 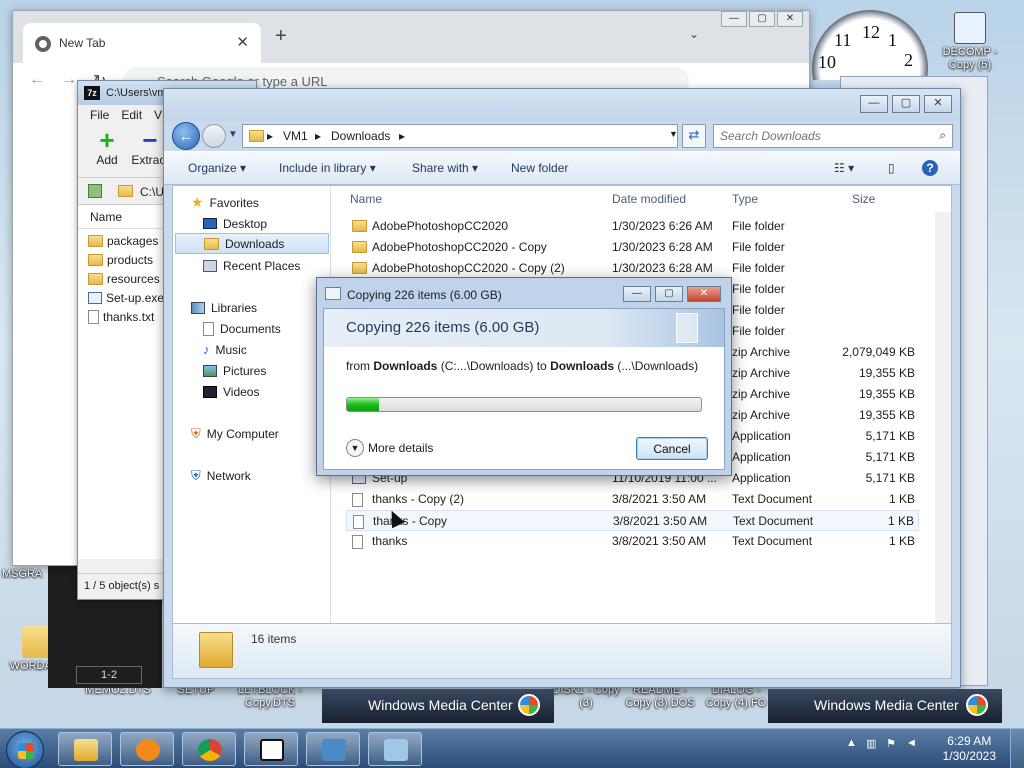 What do you see at coordinates (196, 433) in the screenshot?
I see `shield-icon: ⛨` at bounding box center [196, 433].